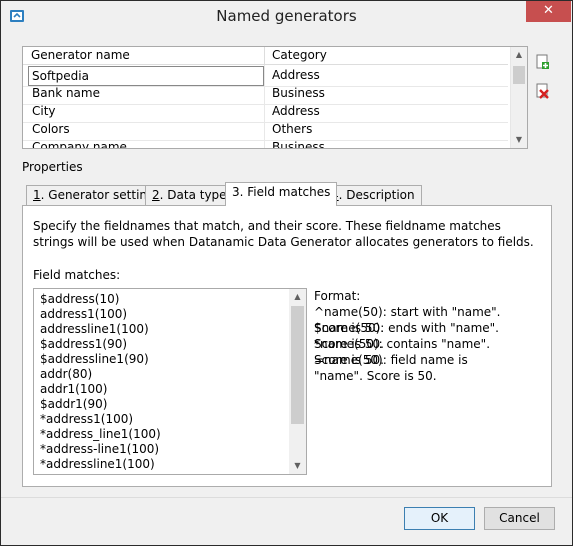  I want to click on column-header-generator-name: Generator name, so click(80, 55).